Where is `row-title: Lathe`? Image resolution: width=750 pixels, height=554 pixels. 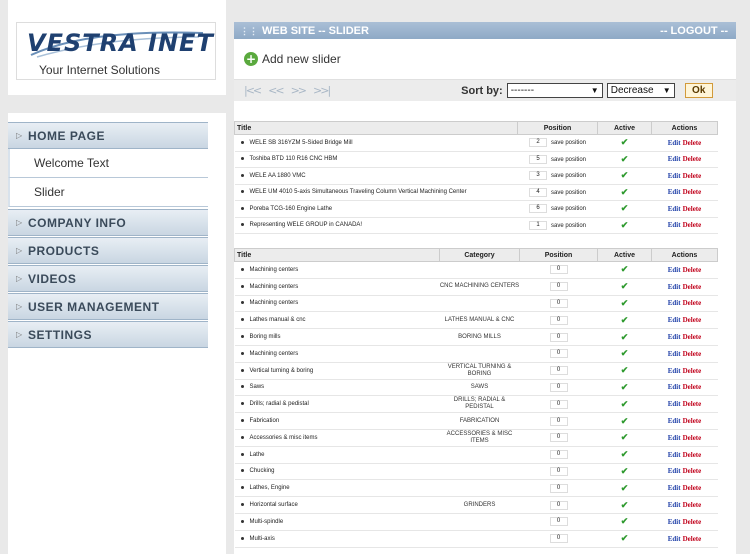
row-title: Lathe is located at coordinates (257, 455).